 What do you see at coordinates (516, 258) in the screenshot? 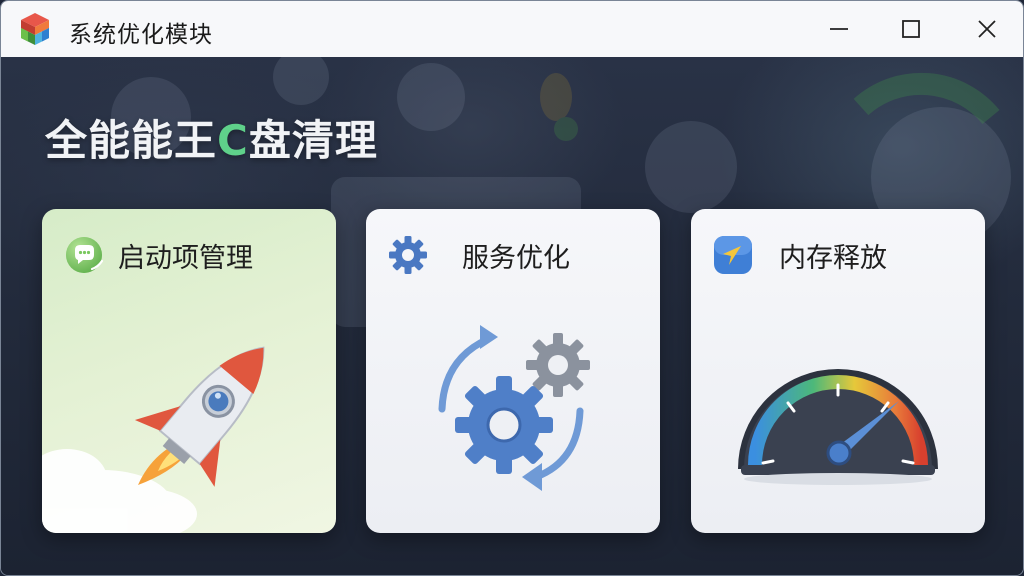
I see `card-label: 服务优化` at bounding box center [516, 258].